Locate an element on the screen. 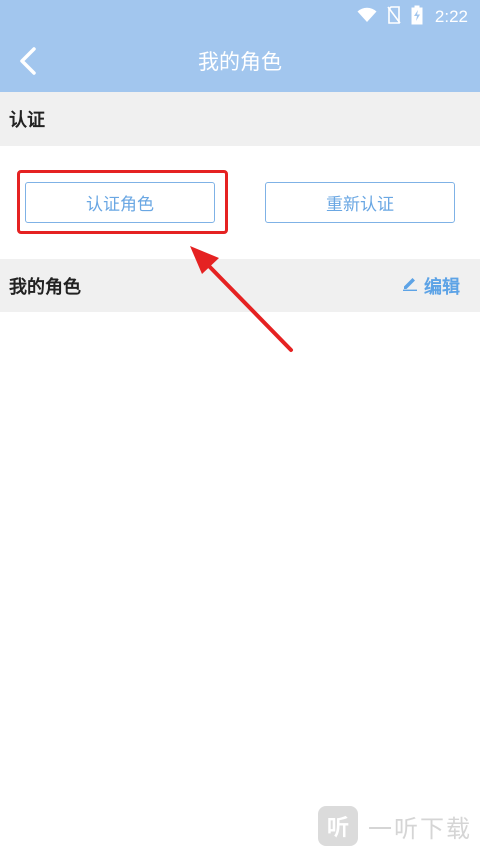  page-title: 我的角色 is located at coordinates (240, 62).